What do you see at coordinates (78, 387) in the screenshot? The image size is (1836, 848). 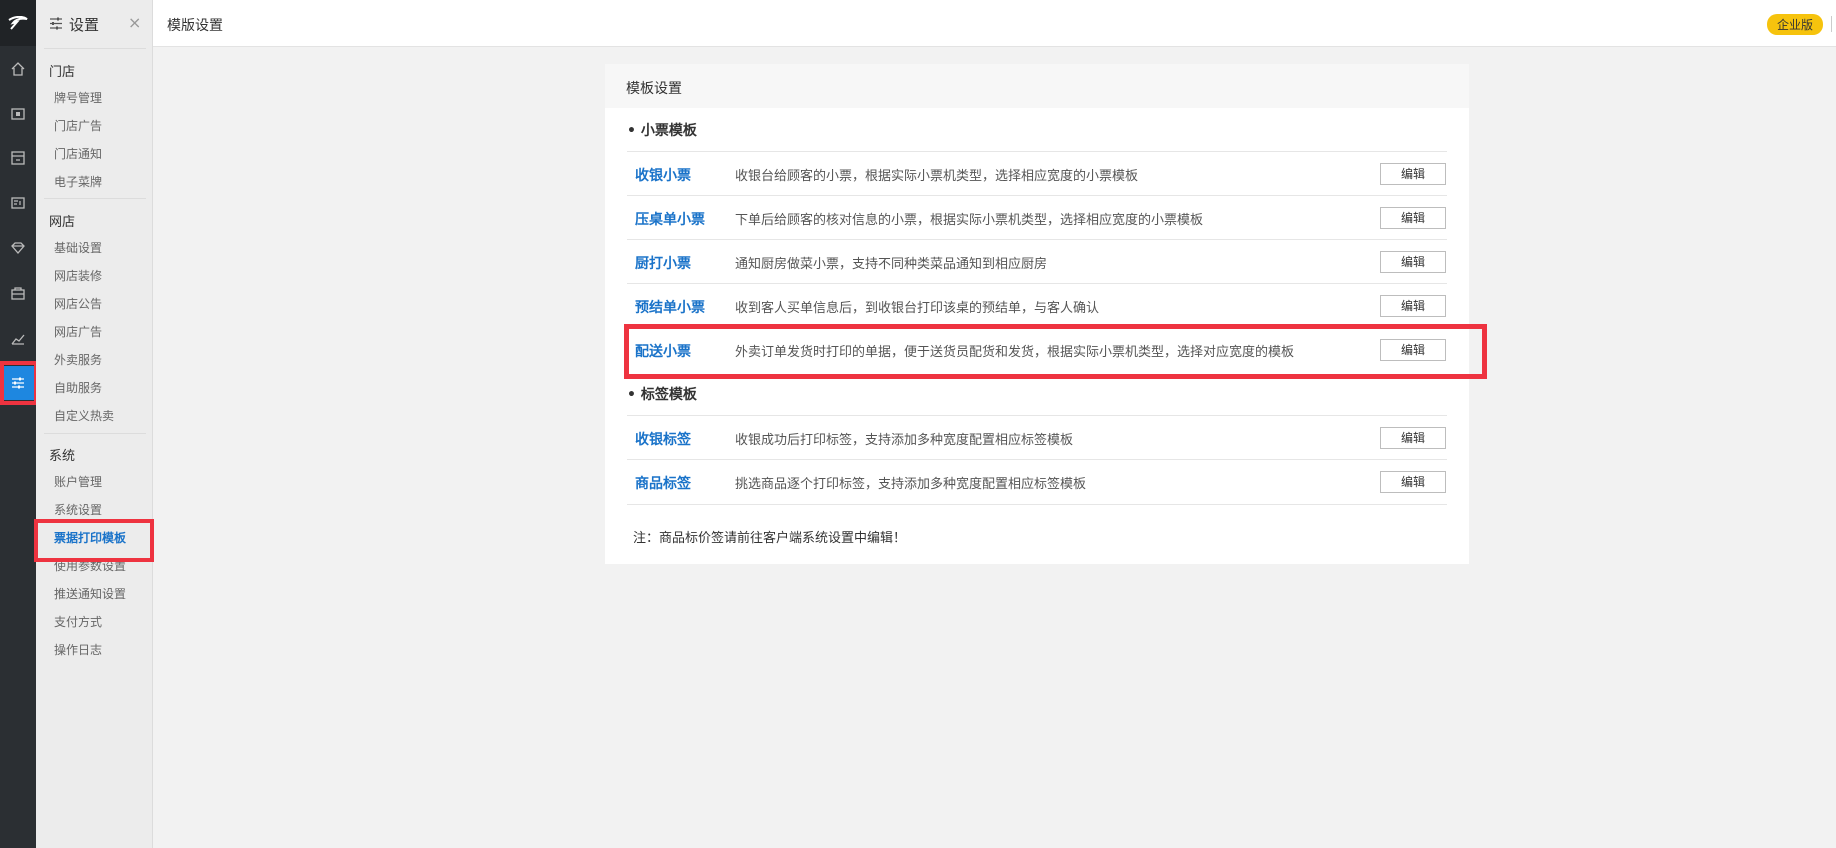 I see `sidebar-item-self-service: 自助服务` at bounding box center [78, 387].